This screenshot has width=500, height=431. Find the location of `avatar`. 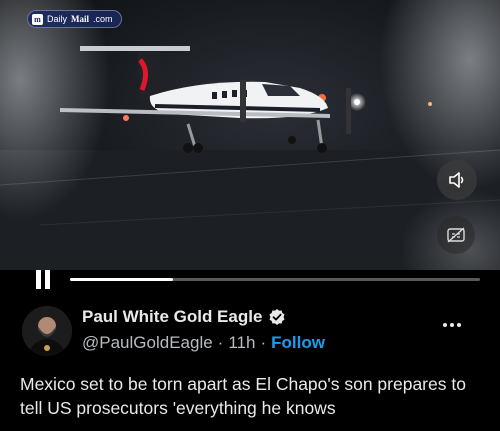

avatar is located at coordinates (47, 331).